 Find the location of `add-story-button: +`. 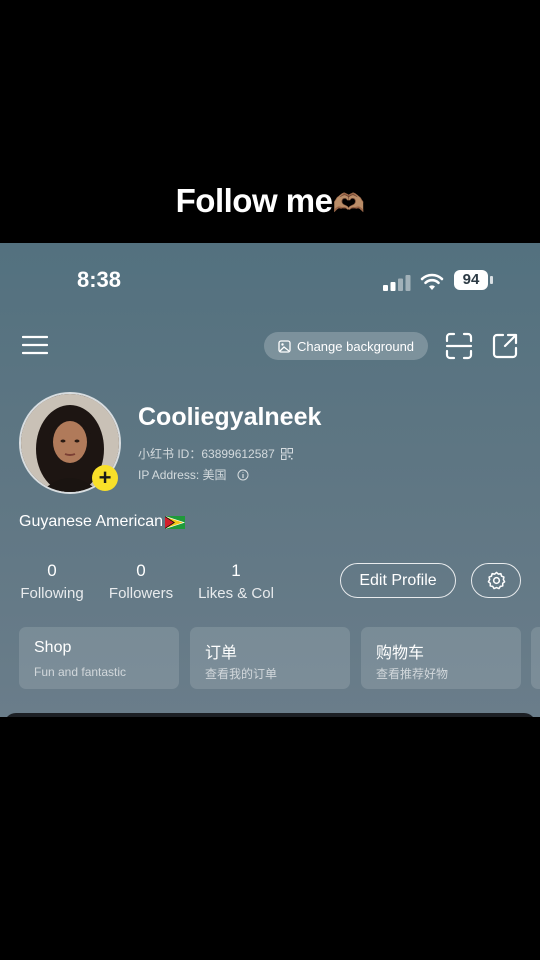

add-story-button: + is located at coordinates (105, 478).